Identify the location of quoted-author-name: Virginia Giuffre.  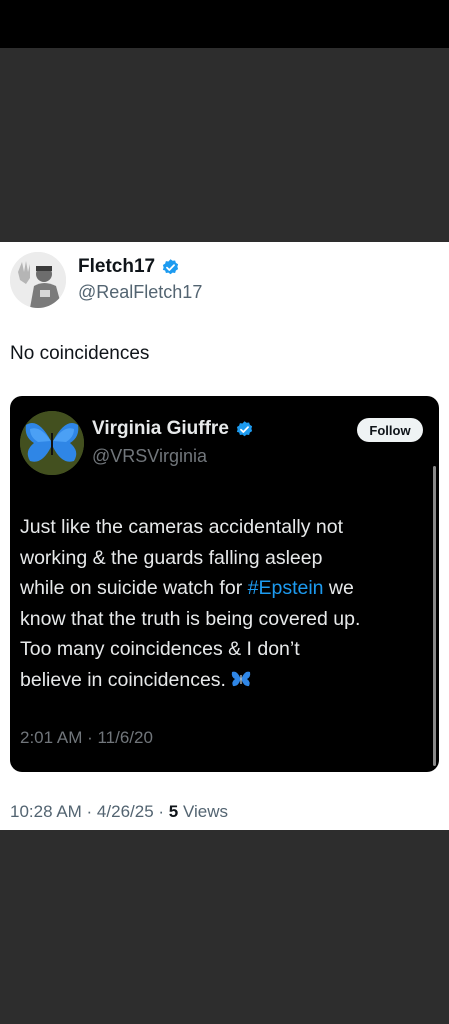
(160, 429).